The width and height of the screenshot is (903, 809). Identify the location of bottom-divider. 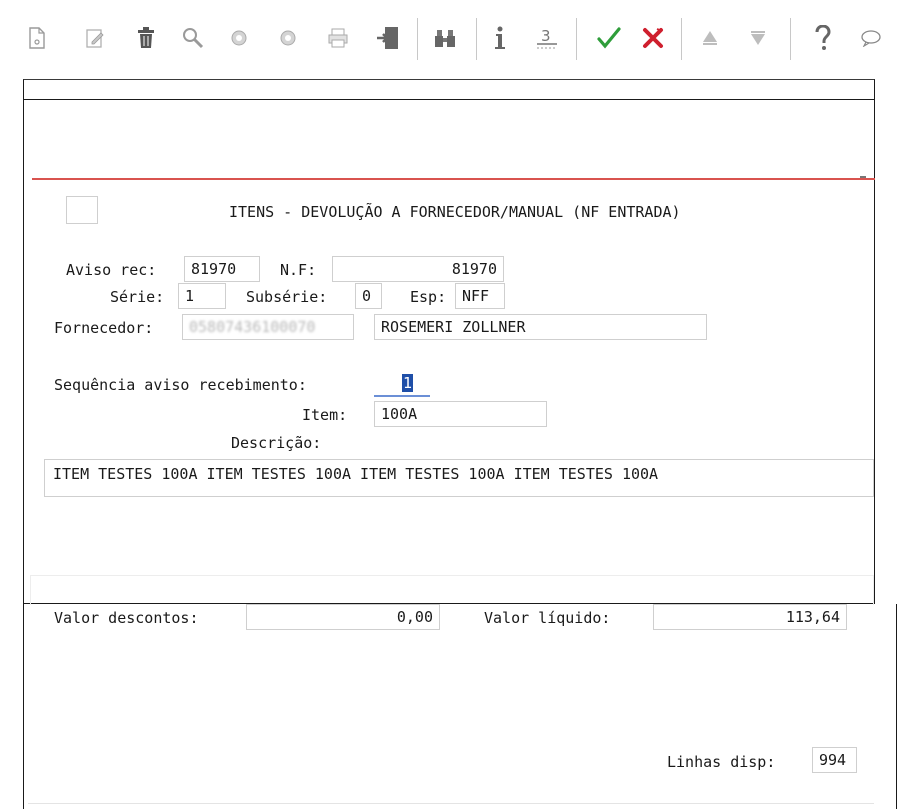
(451, 803).